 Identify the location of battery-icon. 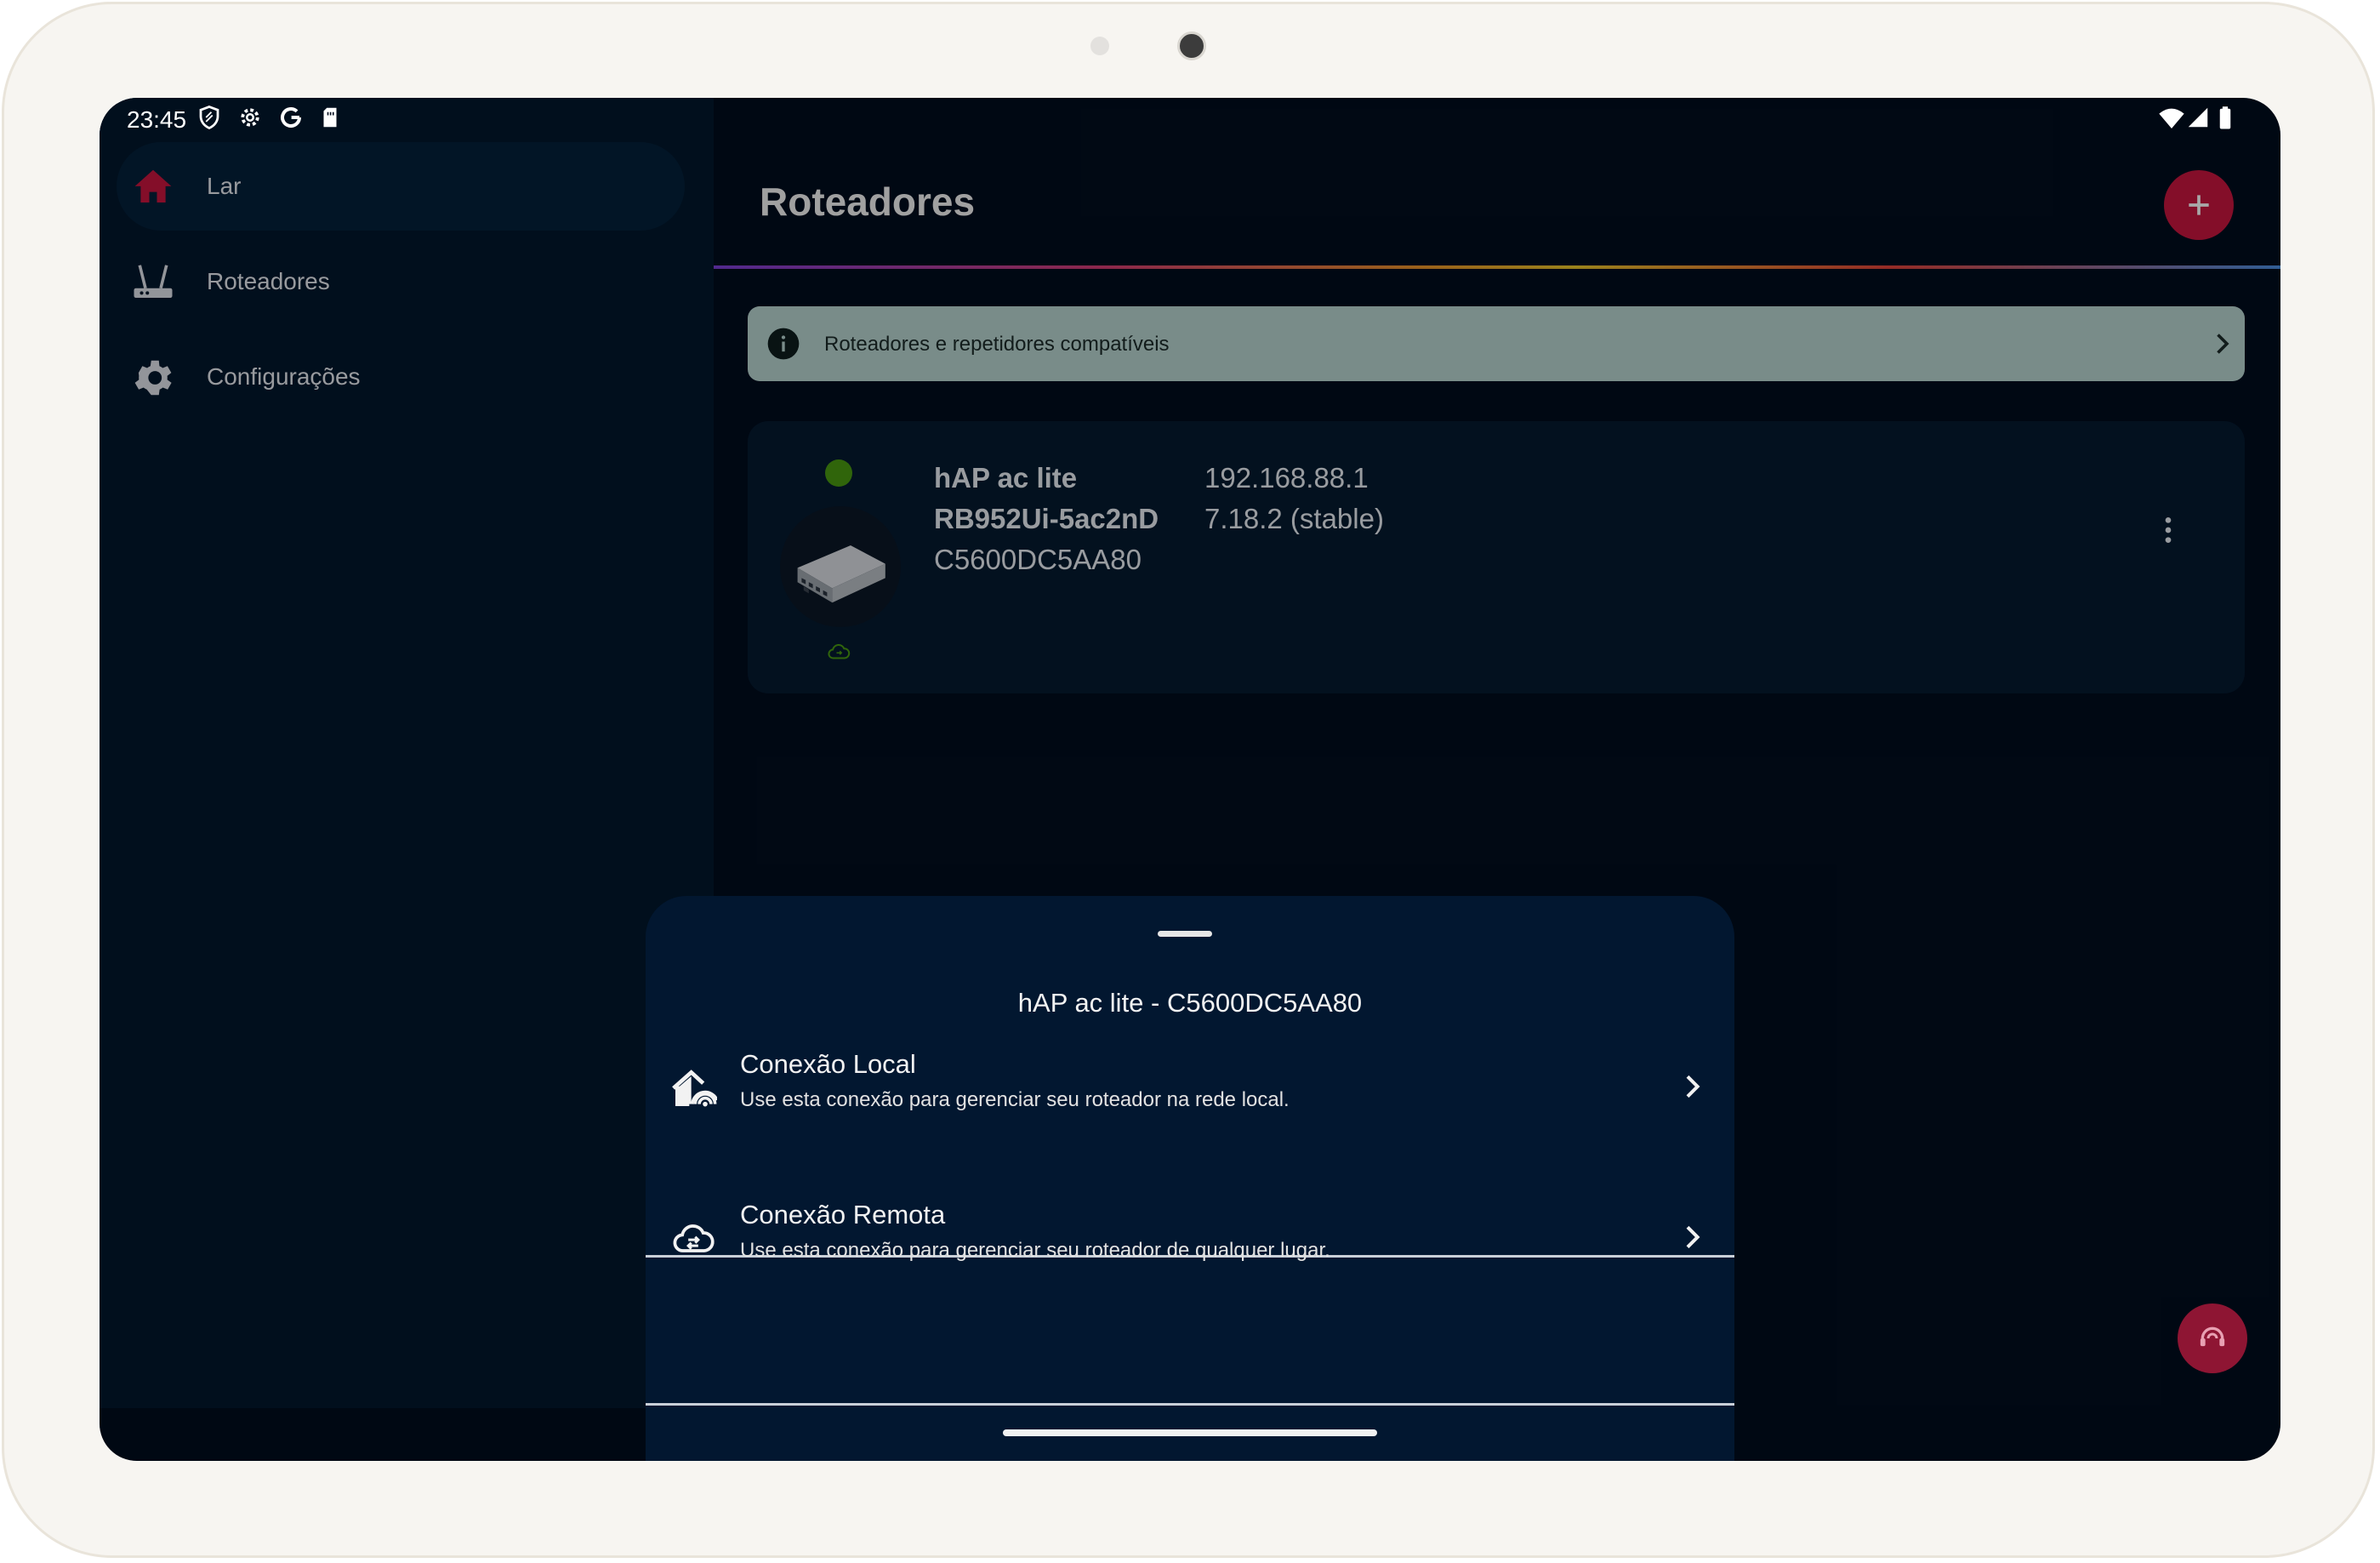
(2225, 117).